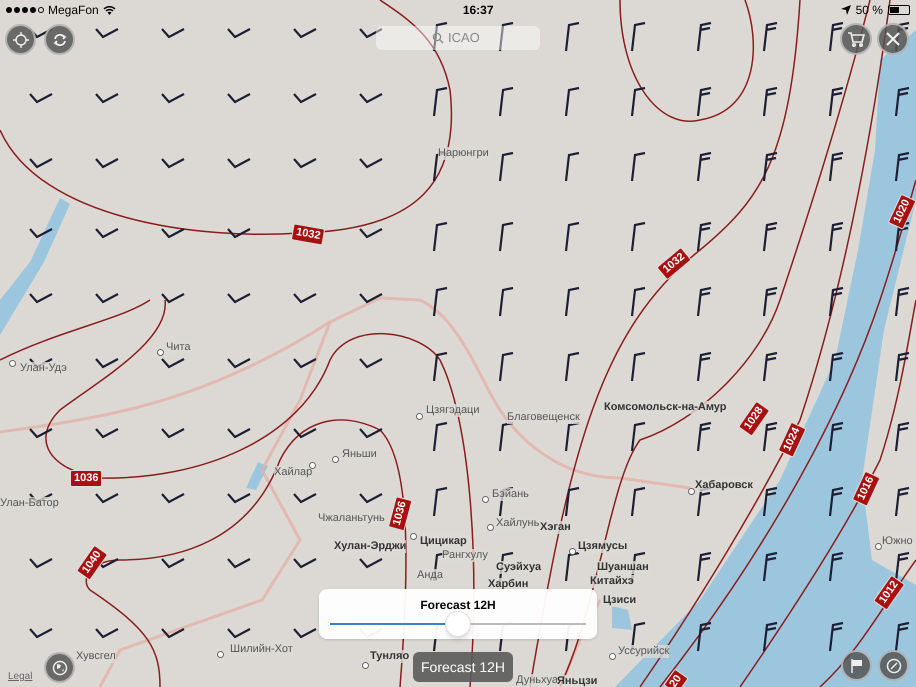 This screenshot has width=916, height=687. What do you see at coordinates (519, 567) in the screenshot?
I see `city-label: Суэйхуа` at bounding box center [519, 567].